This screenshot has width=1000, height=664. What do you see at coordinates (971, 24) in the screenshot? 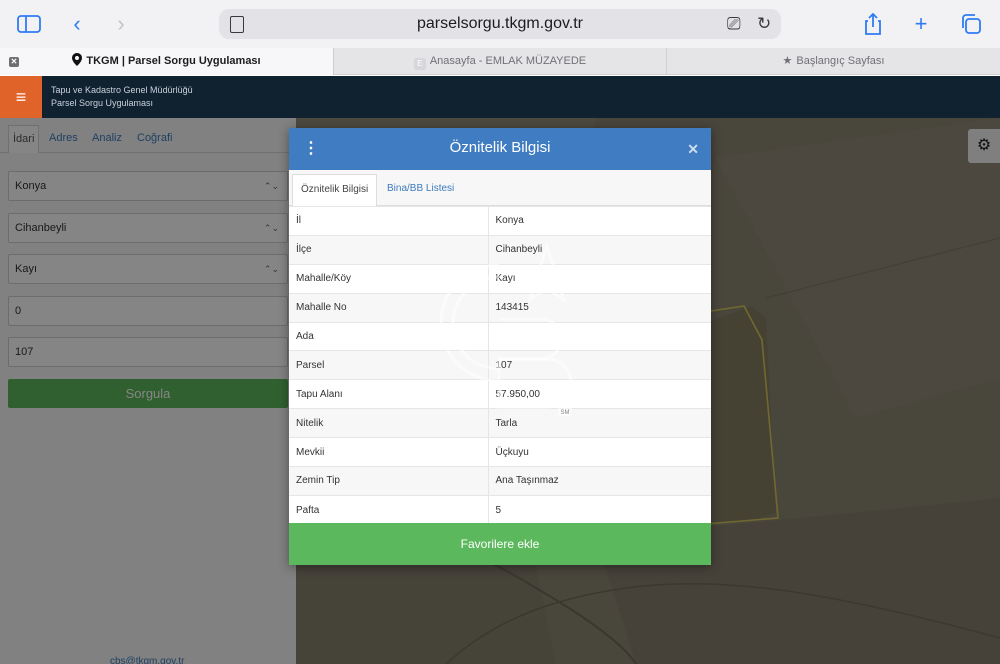
I see `tabs-overview-icon` at bounding box center [971, 24].